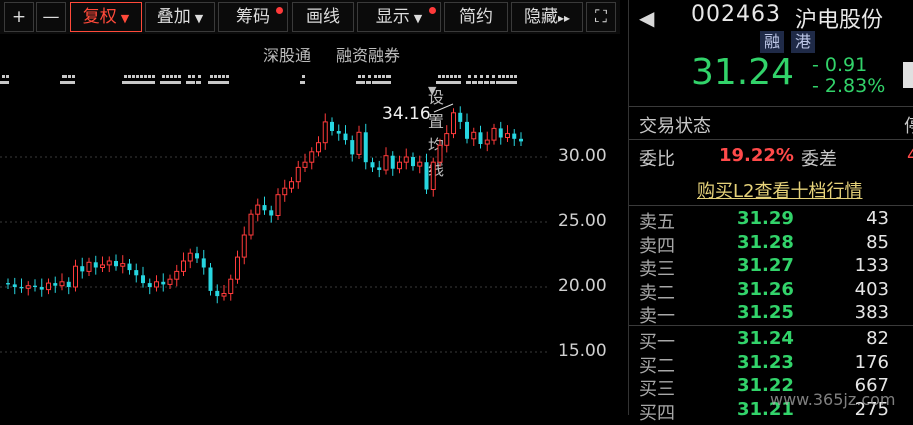 Image resolution: width=913 pixels, height=425 pixels. Describe the element at coordinates (287, 54) in the screenshot. I see `shenguton-link: 深股通` at that location.